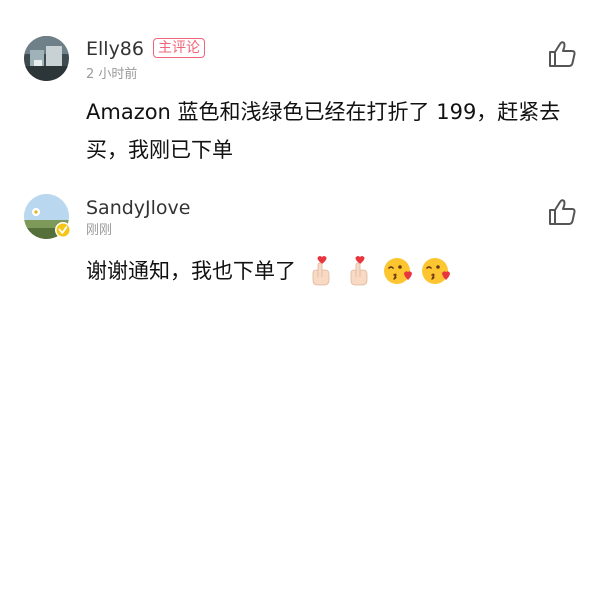 This screenshot has width=600, height=600. Describe the element at coordinates (191, 271) in the screenshot. I see `comment-text: 谢谢通知，我也下单了` at that location.